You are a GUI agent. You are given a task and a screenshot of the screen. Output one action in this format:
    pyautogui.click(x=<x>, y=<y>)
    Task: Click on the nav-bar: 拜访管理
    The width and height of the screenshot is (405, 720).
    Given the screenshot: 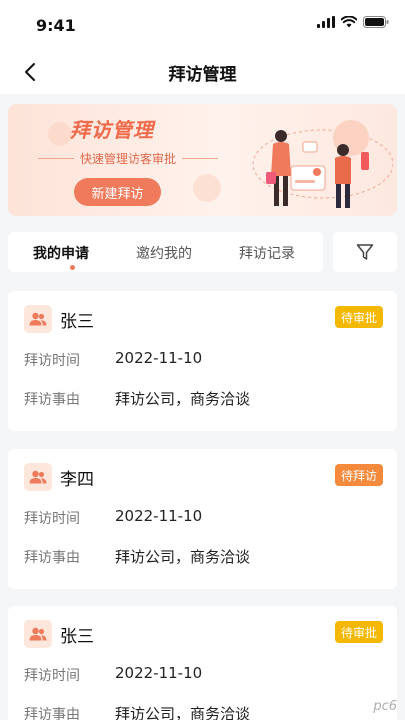 What is the action you would take?
    pyautogui.click(x=202, y=71)
    